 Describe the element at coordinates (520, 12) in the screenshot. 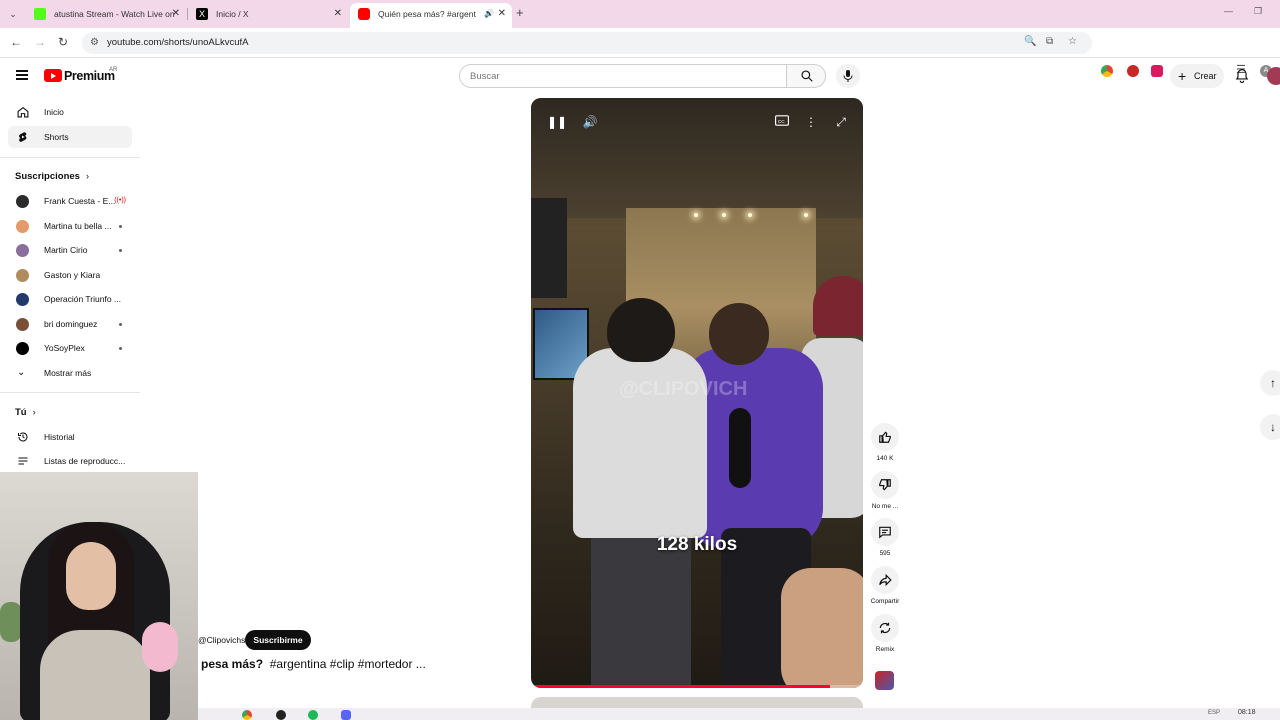

I see `new-tab-button: +` at that location.